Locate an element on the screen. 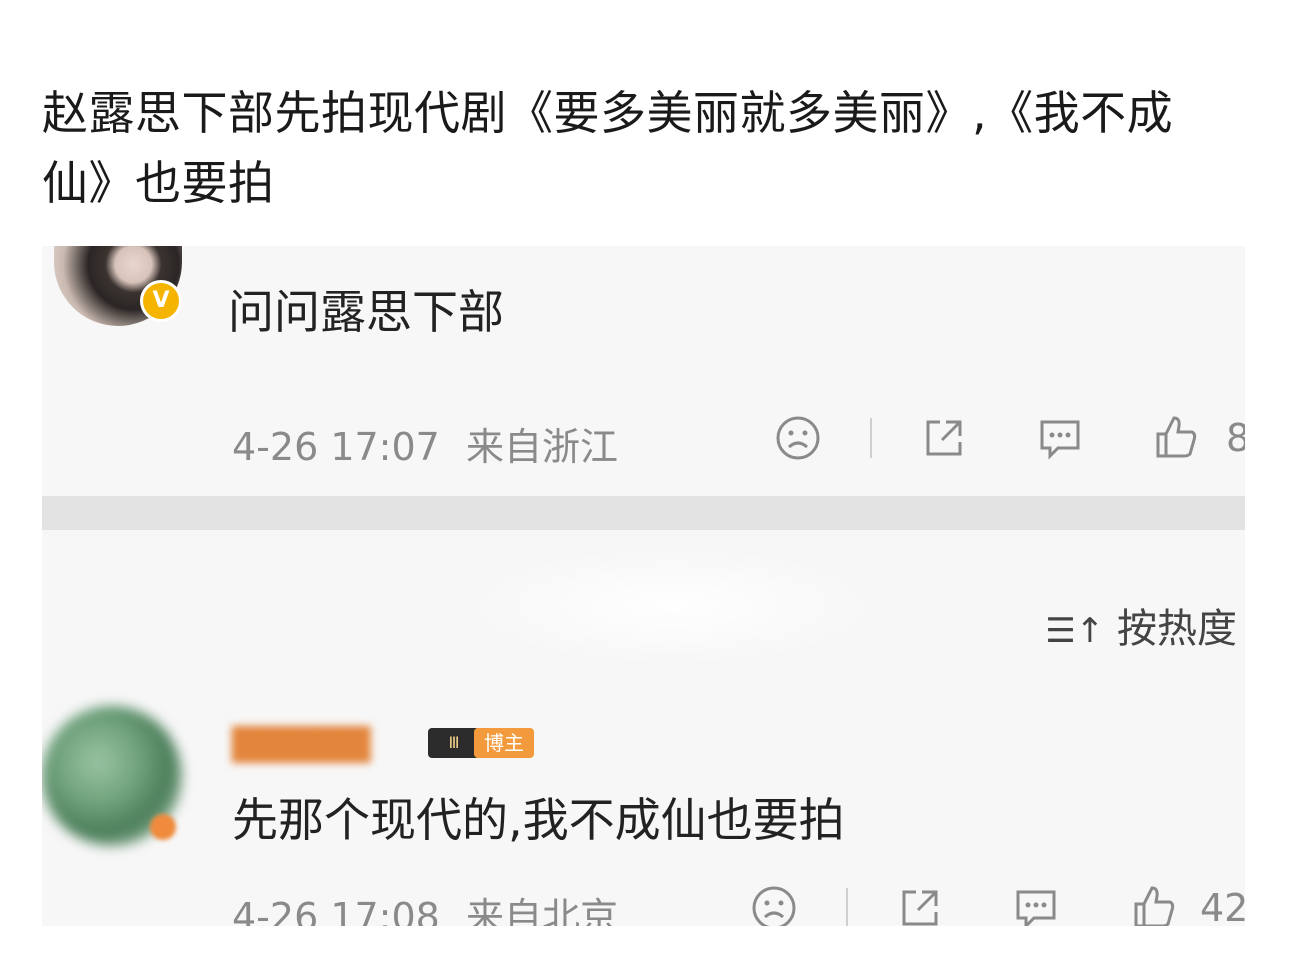 The image size is (1290, 960). comment-location: 来自北京 is located at coordinates (541, 910).